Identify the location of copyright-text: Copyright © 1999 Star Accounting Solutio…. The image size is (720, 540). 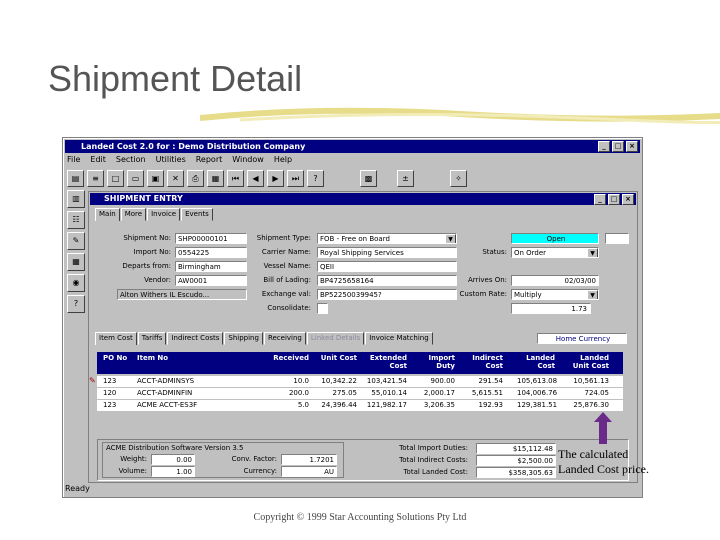
(360, 517).